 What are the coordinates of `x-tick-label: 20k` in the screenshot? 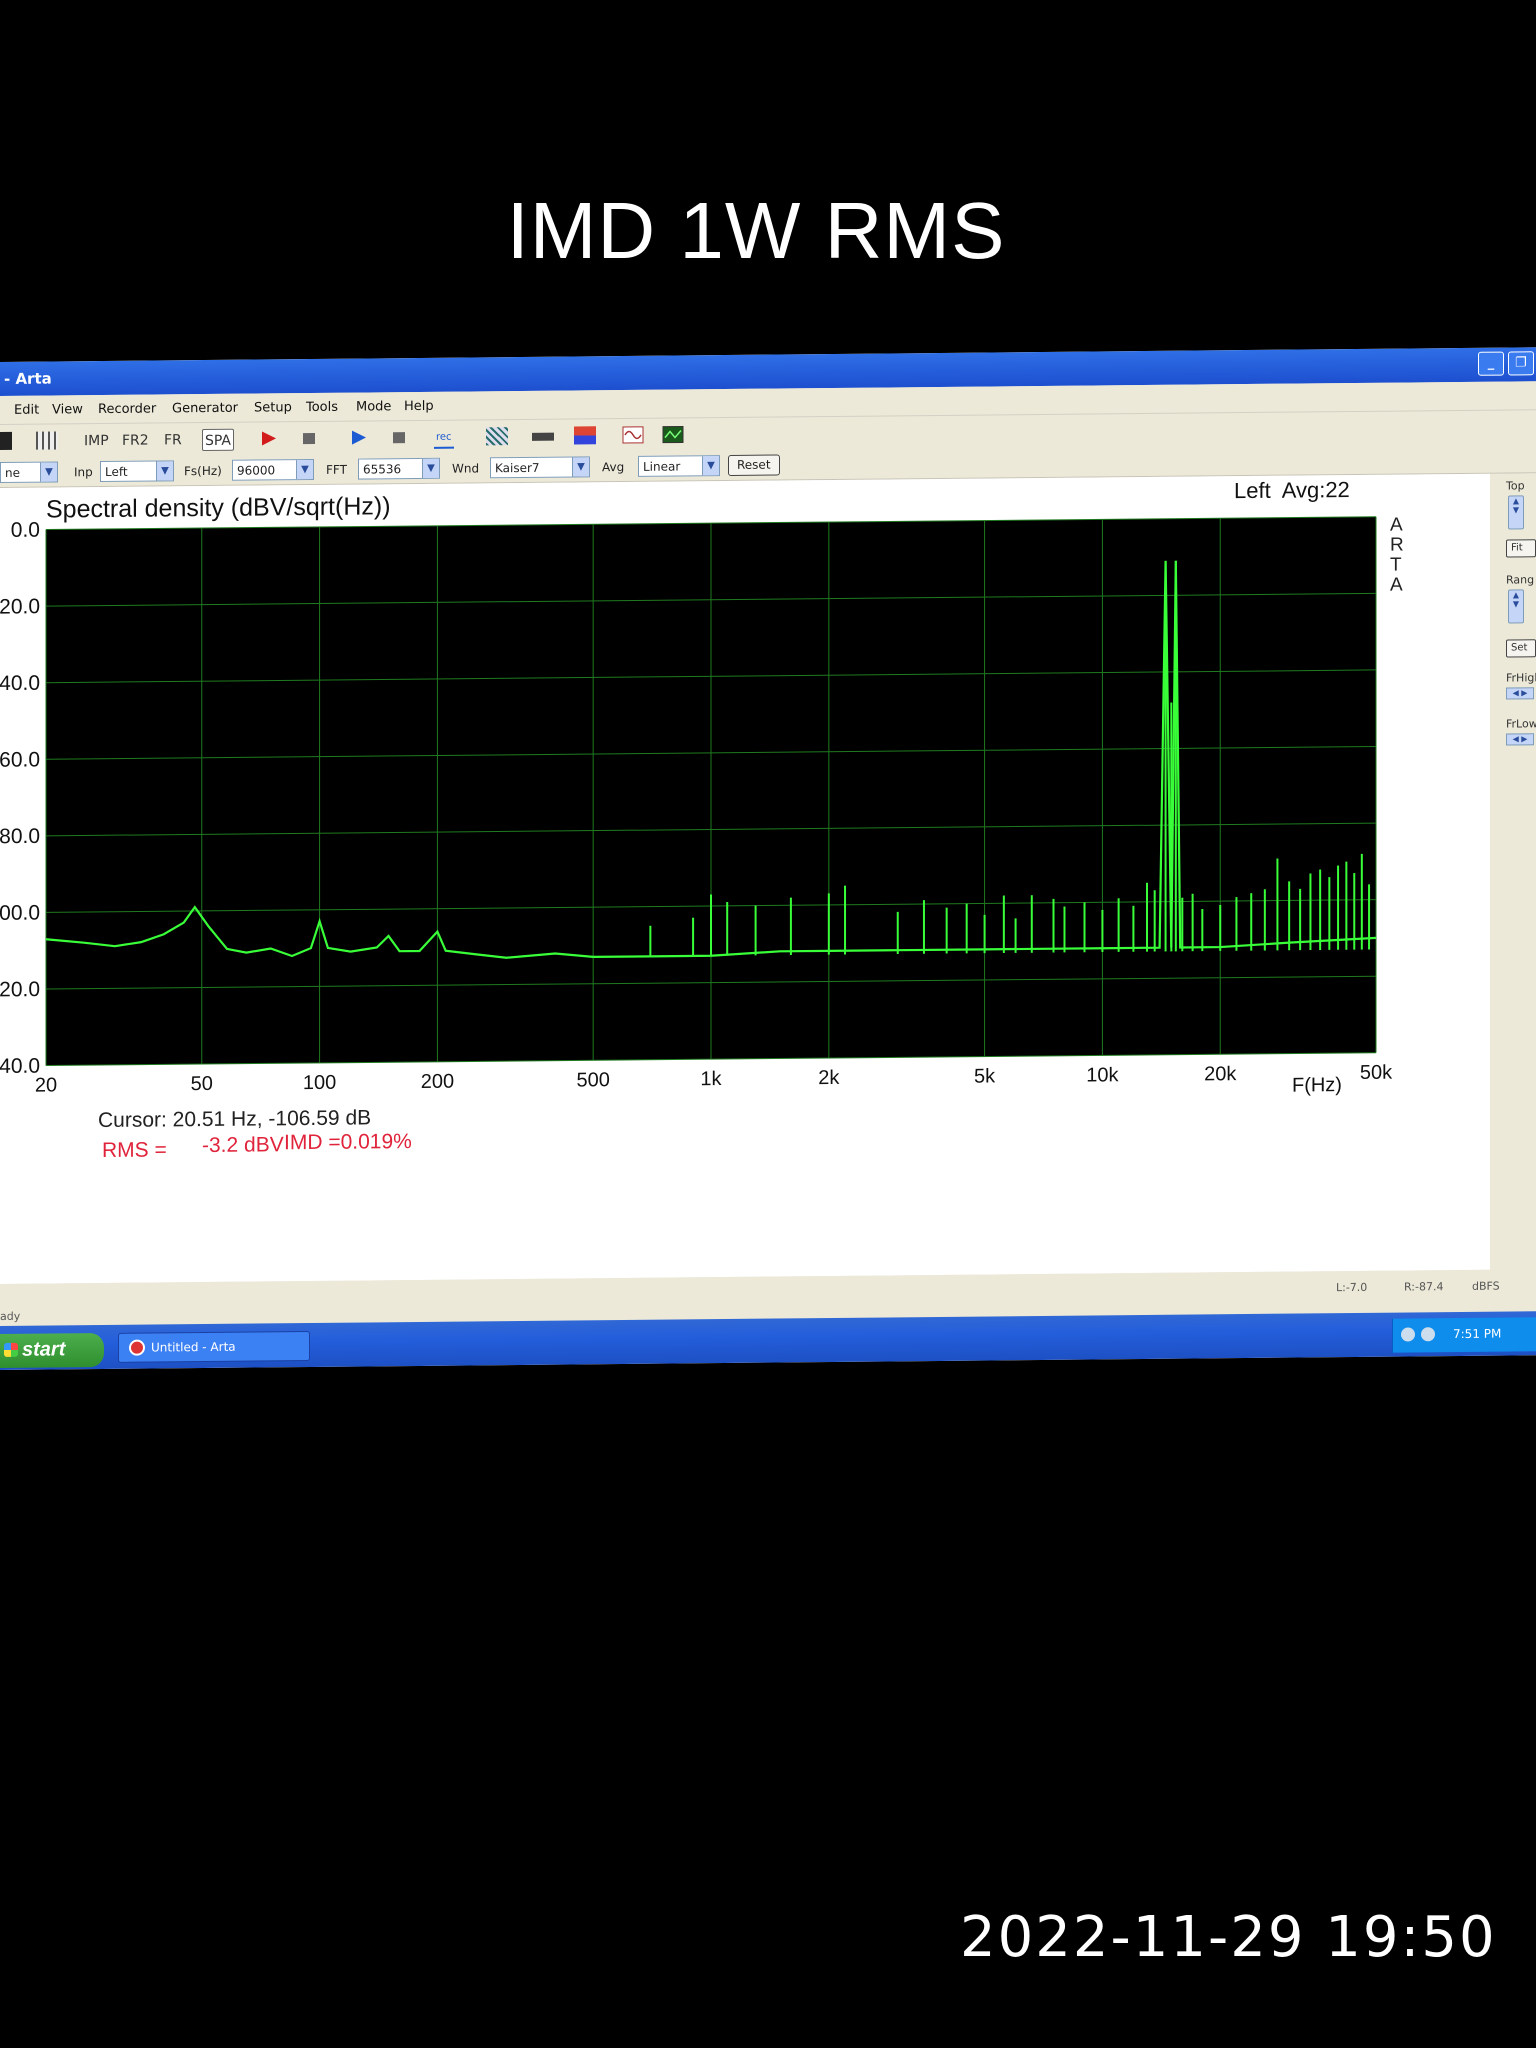 It's located at (1220, 1074).